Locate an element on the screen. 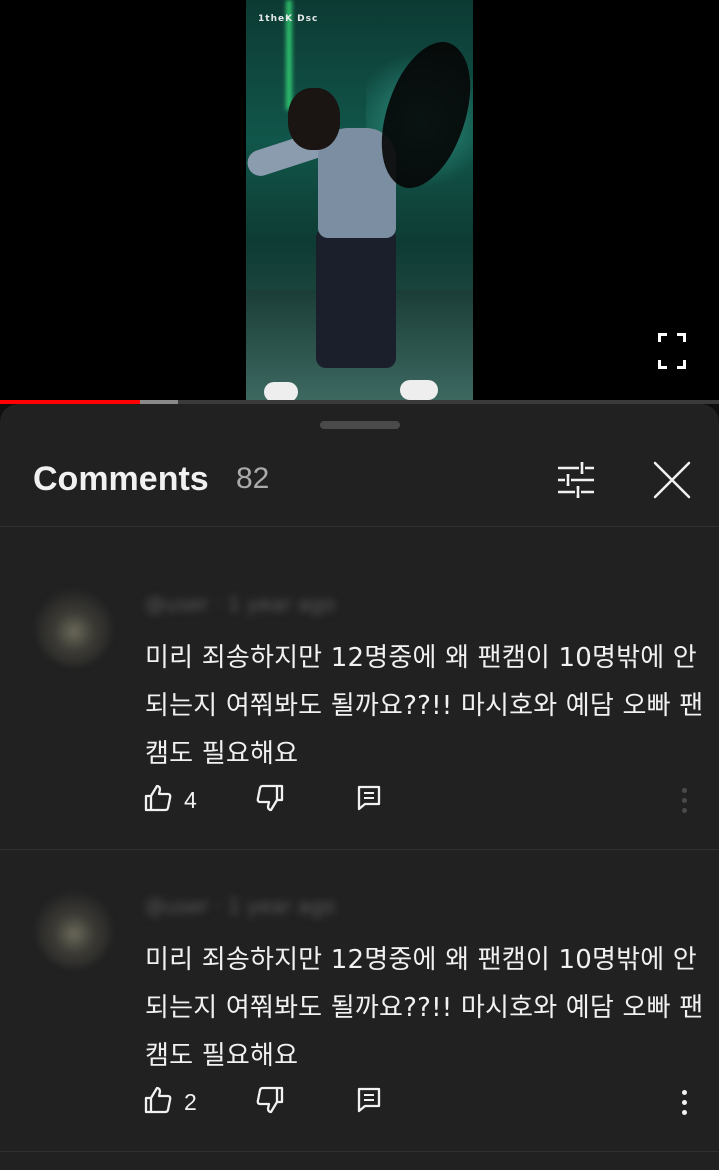 The image size is (719, 1170). close-icon is located at coordinates (672, 480).